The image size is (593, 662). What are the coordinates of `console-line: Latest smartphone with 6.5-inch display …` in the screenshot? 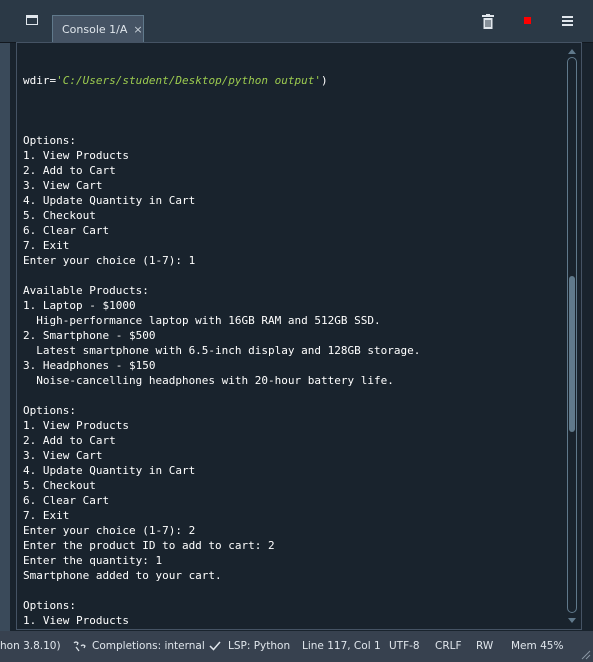 It's located at (222, 350).